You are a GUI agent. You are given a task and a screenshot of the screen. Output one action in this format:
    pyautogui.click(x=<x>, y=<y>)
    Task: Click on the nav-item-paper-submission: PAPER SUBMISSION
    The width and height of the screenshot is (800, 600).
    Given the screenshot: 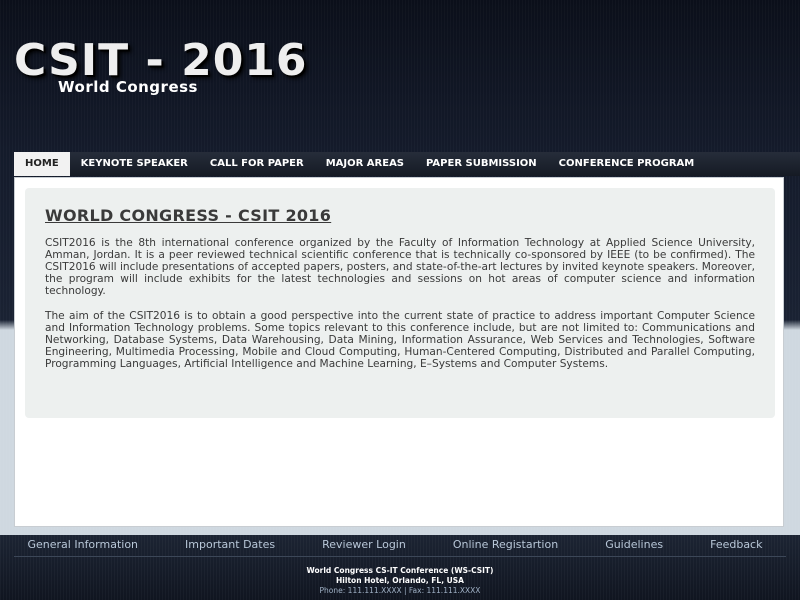 What is the action you would take?
    pyautogui.click(x=481, y=164)
    